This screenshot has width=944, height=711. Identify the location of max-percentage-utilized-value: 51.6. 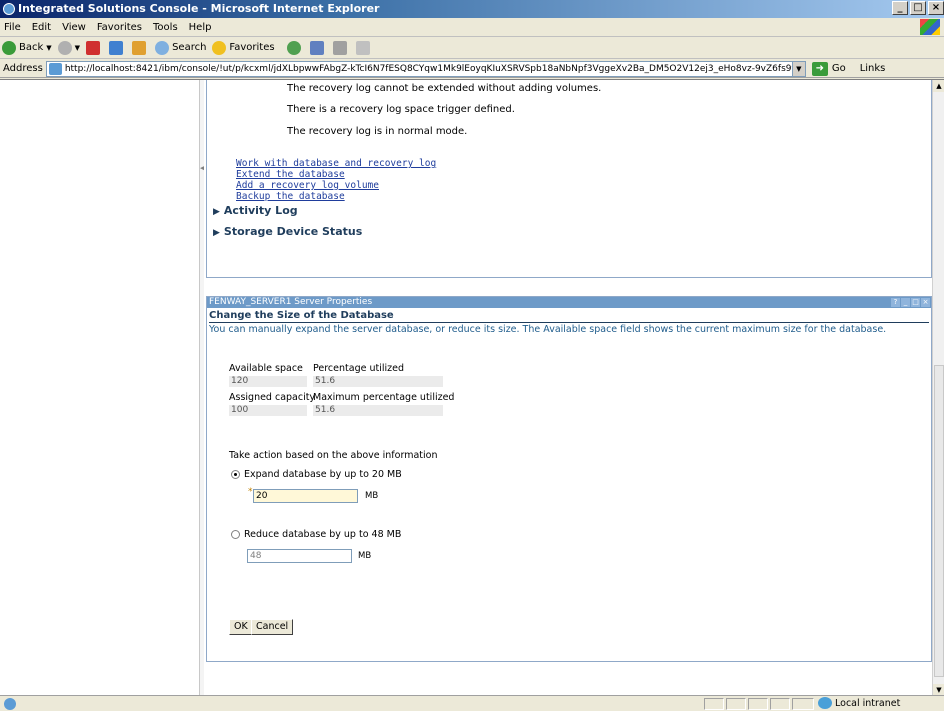
(378, 410).